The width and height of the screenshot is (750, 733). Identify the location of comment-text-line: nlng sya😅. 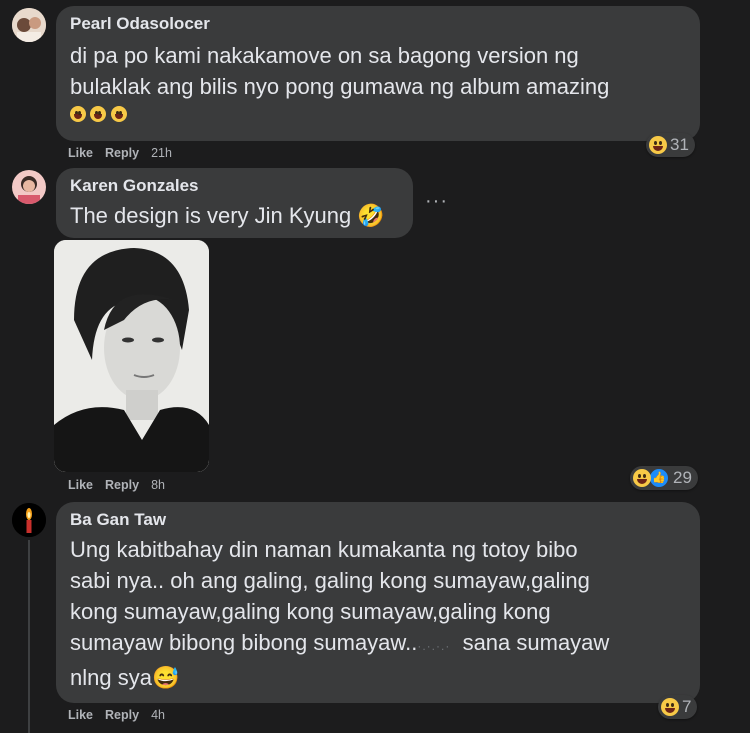
(125, 677).